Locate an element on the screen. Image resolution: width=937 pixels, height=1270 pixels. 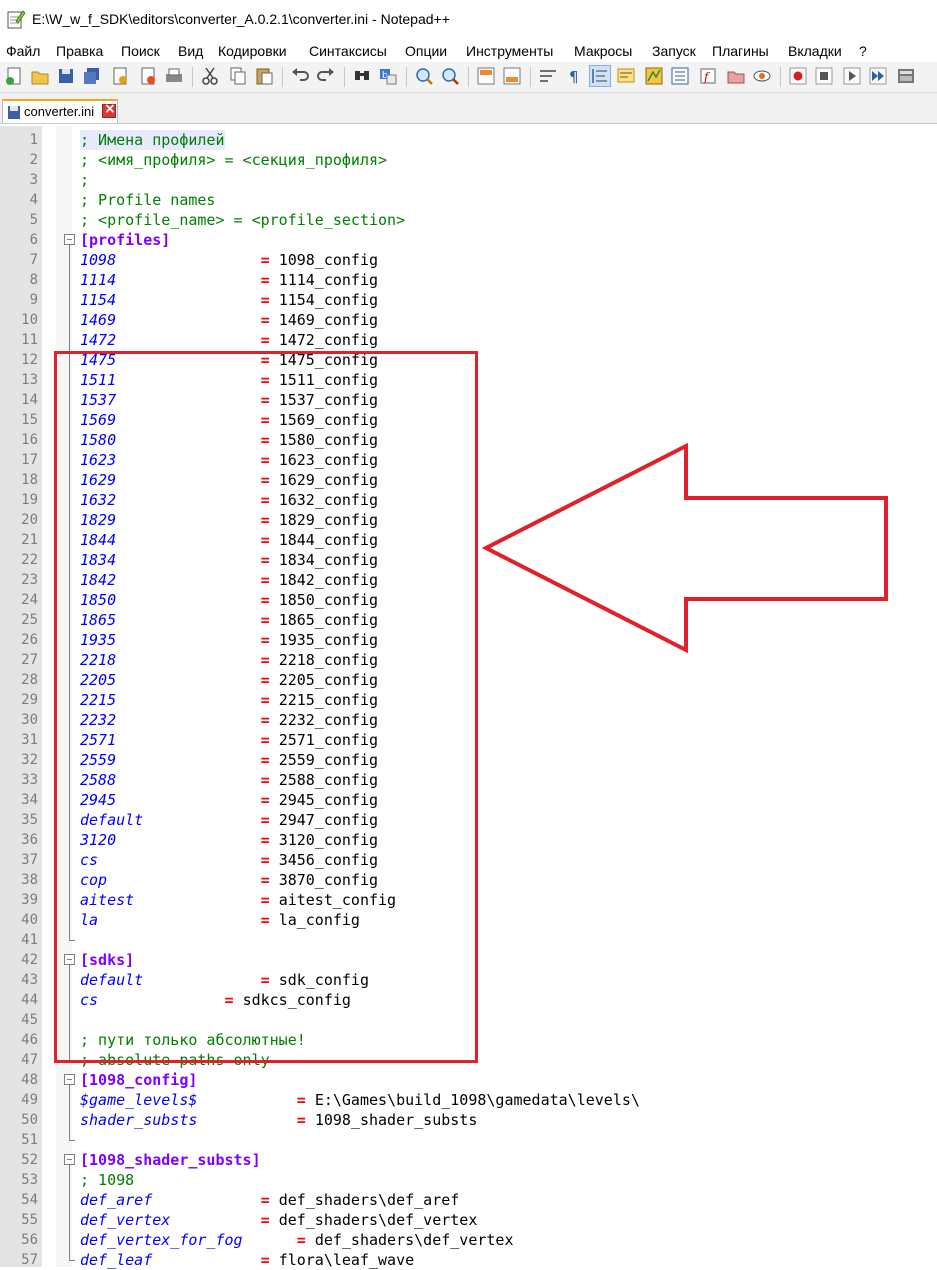
word-wrap-icon is located at coordinates (548, 76).